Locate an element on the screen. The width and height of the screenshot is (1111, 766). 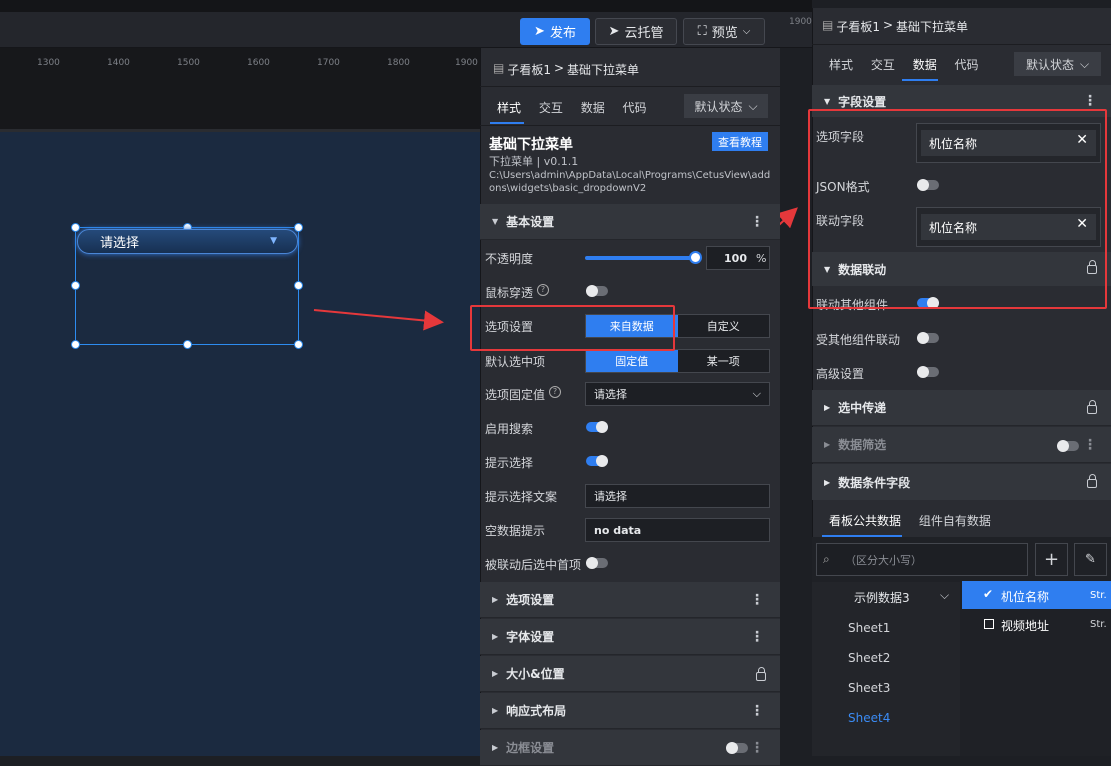
section-responsive-layout: ▶ 响应式布局 ⋮ is located at coordinates (630, 711).